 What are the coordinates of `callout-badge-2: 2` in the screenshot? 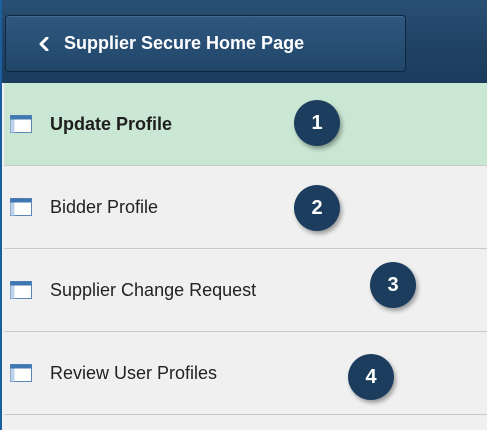 It's located at (317, 208).